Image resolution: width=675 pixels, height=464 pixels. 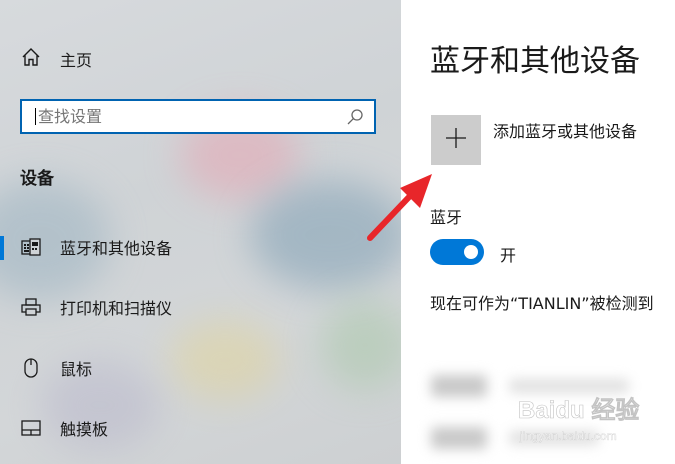 I want to click on sidebar-item-label: 蓝牙和其他设备, so click(x=116, y=248).